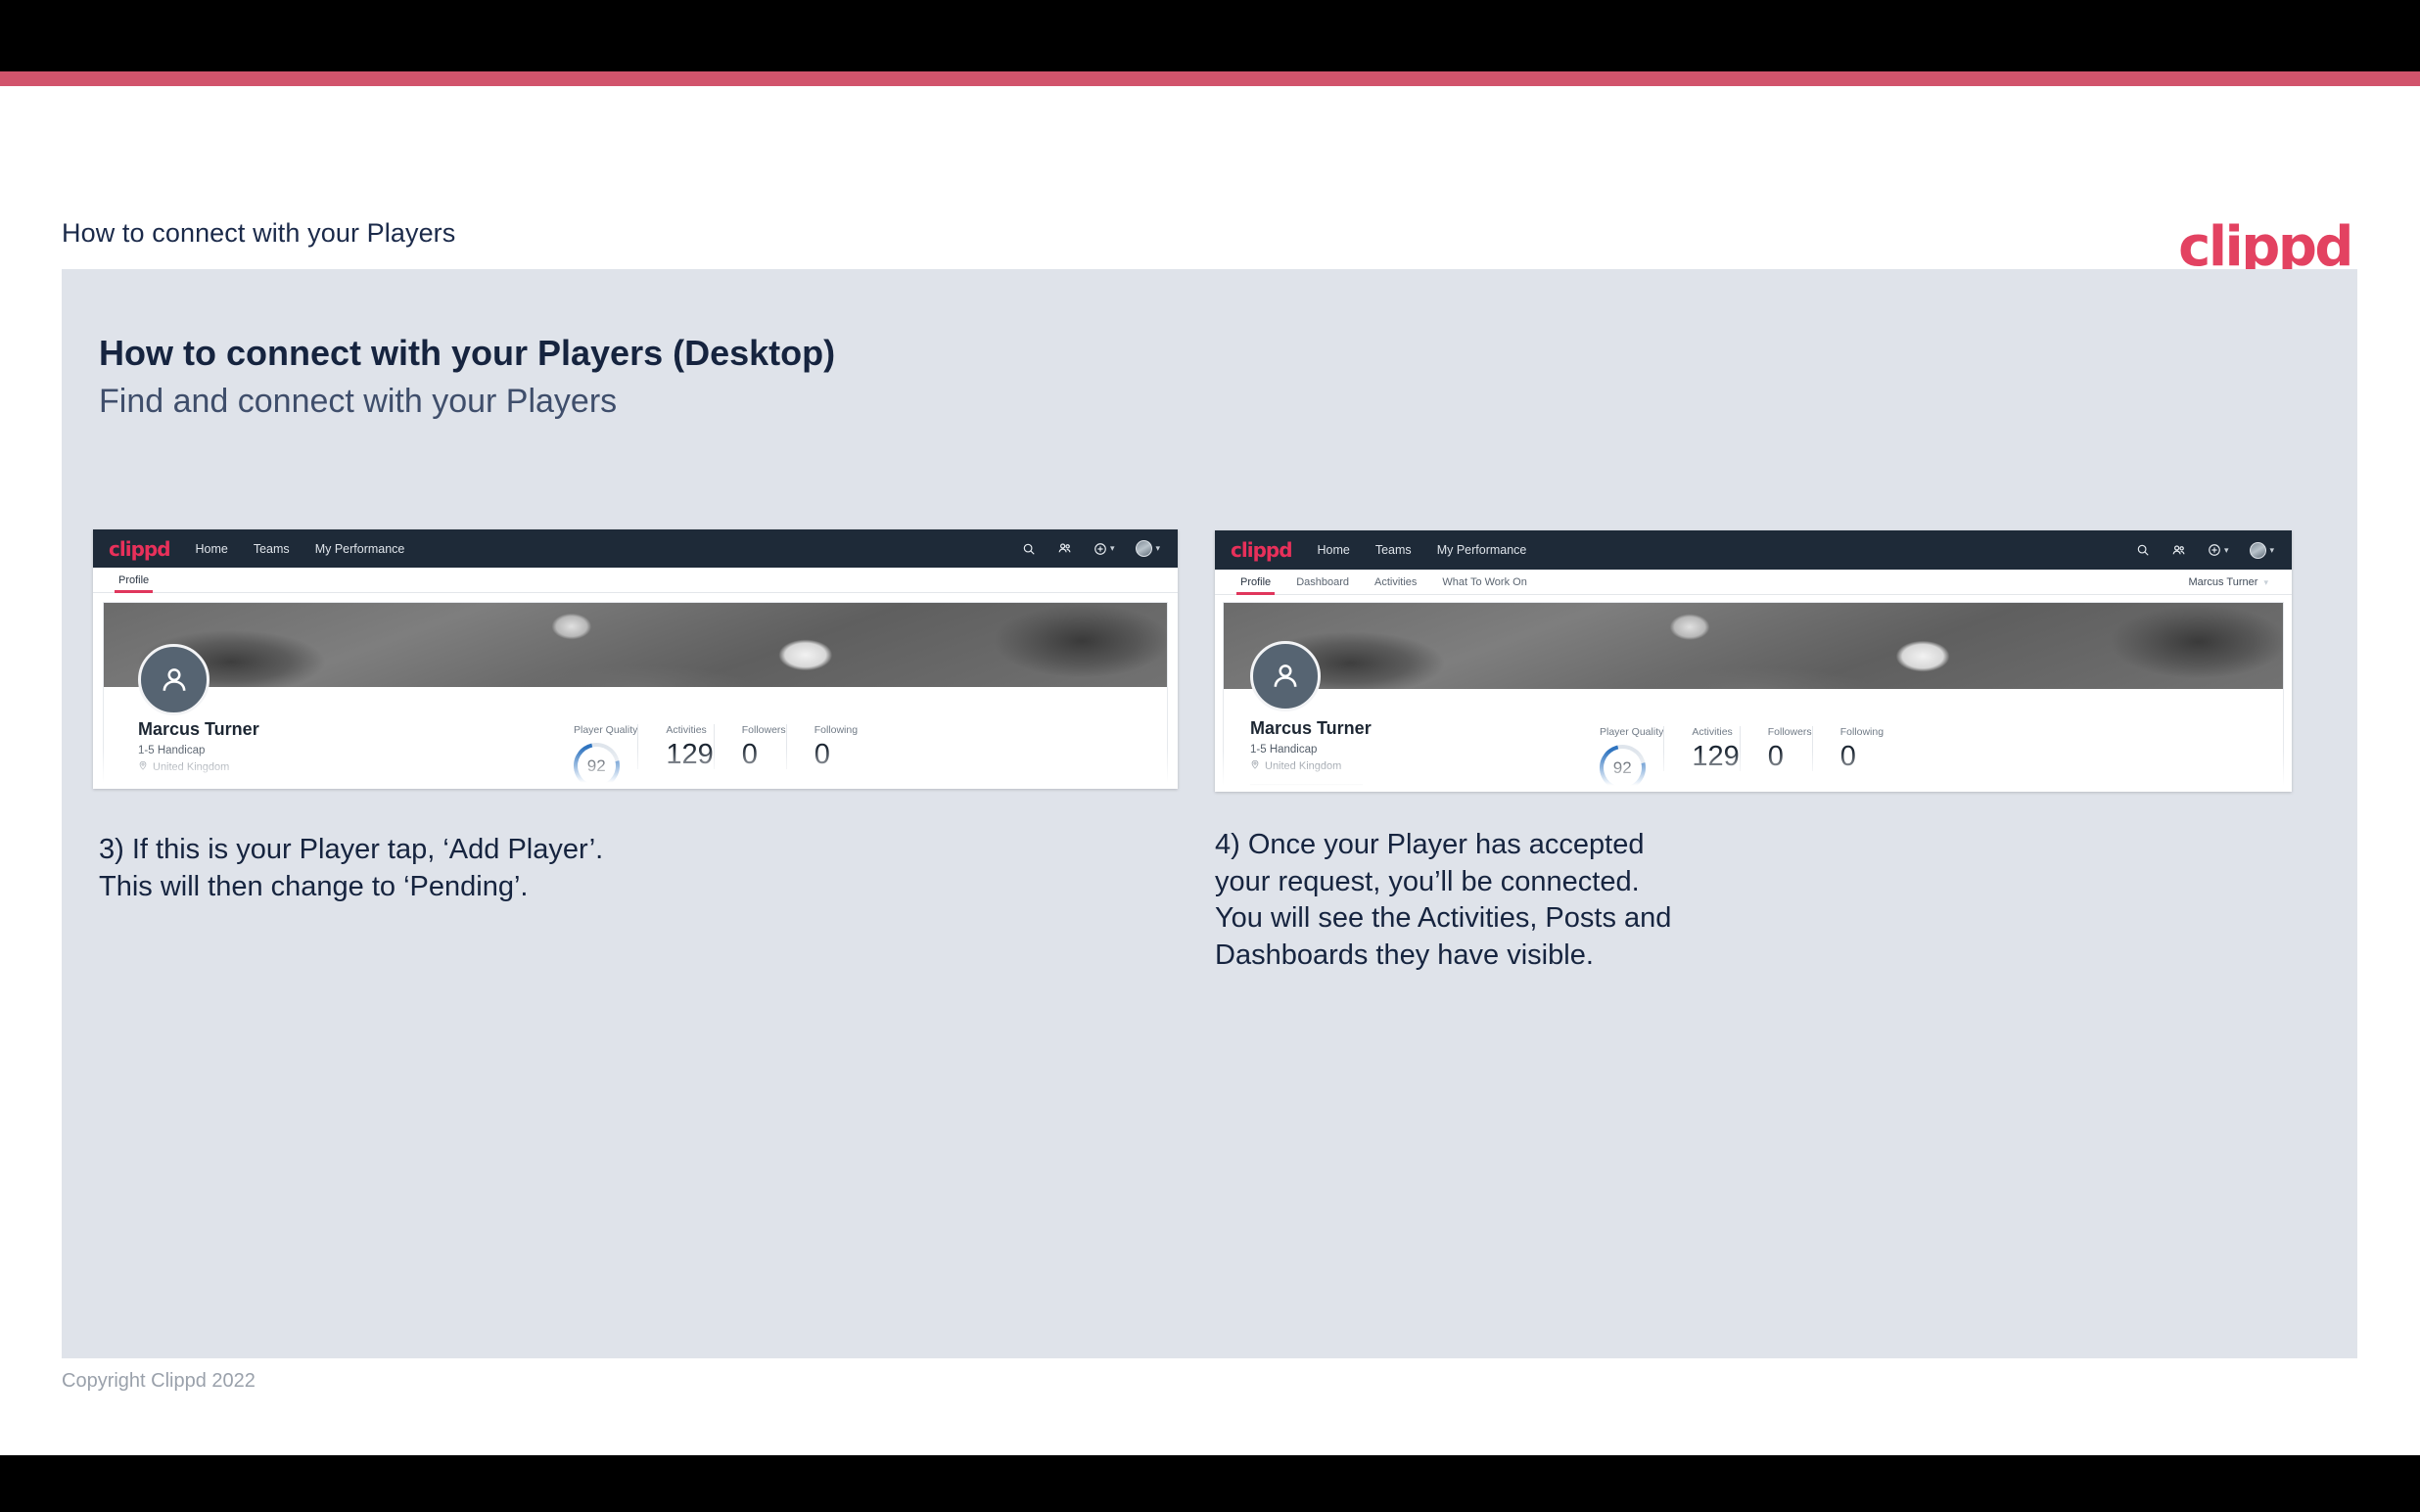 This screenshot has width=2420, height=1512. What do you see at coordinates (2223, 581) in the screenshot?
I see `player-selector-label: Marcus Turner` at bounding box center [2223, 581].